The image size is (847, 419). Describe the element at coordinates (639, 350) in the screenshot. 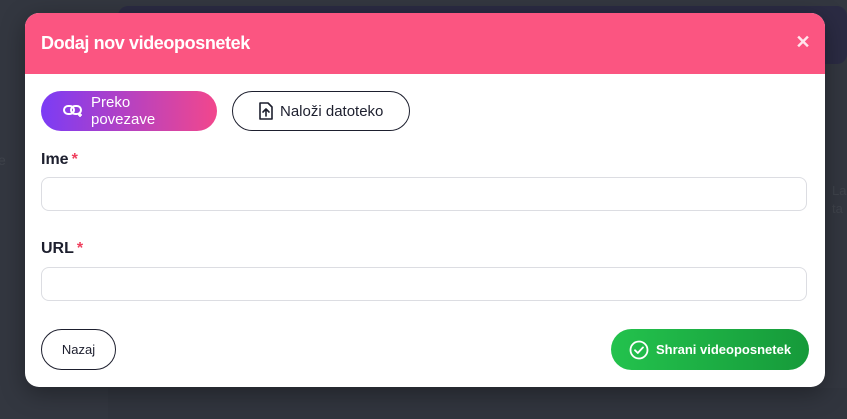

I see `check-circle-icon` at that location.